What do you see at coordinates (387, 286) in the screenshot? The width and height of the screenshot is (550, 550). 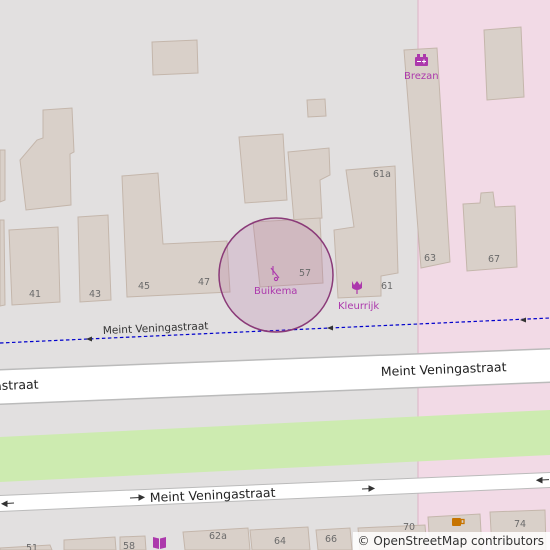 I see `house-number: 61` at bounding box center [387, 286].